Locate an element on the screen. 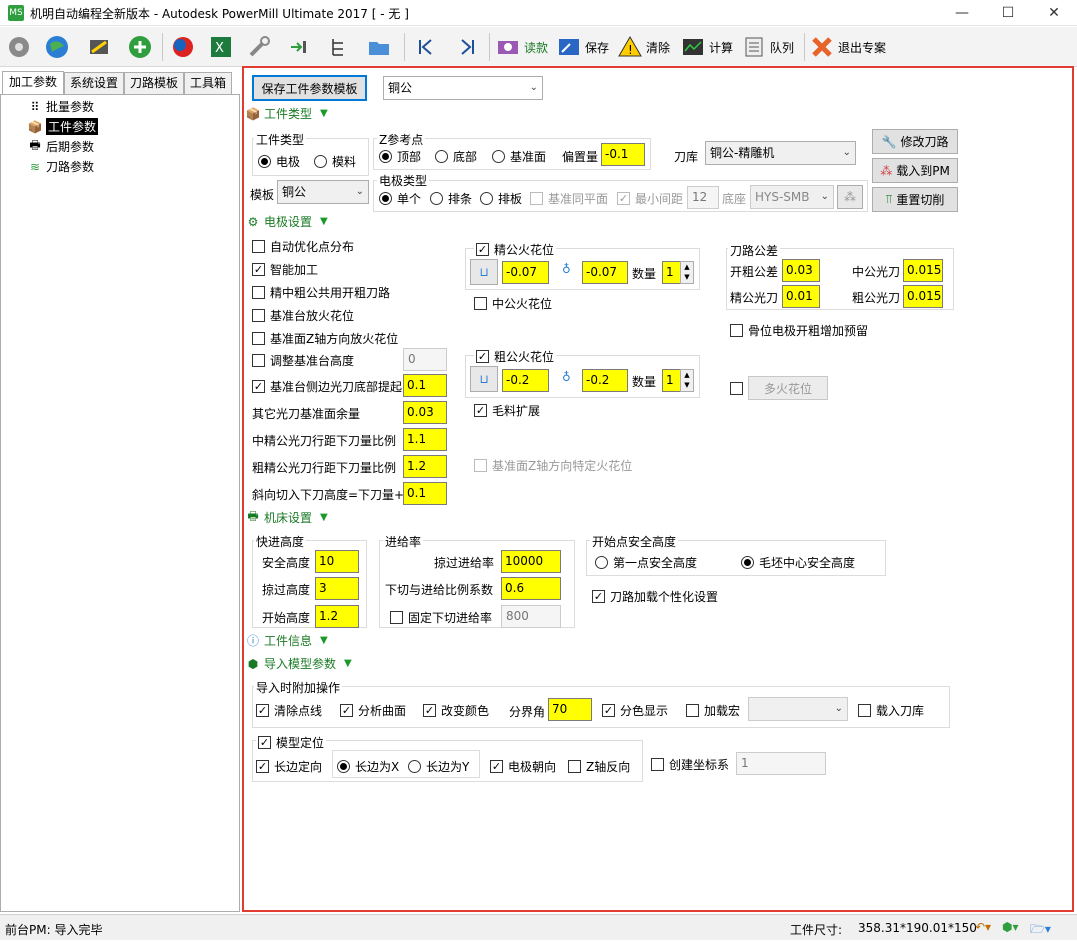  checkbox-adjust-base: 调整基准台高度 is located at coordinates (303, 360).